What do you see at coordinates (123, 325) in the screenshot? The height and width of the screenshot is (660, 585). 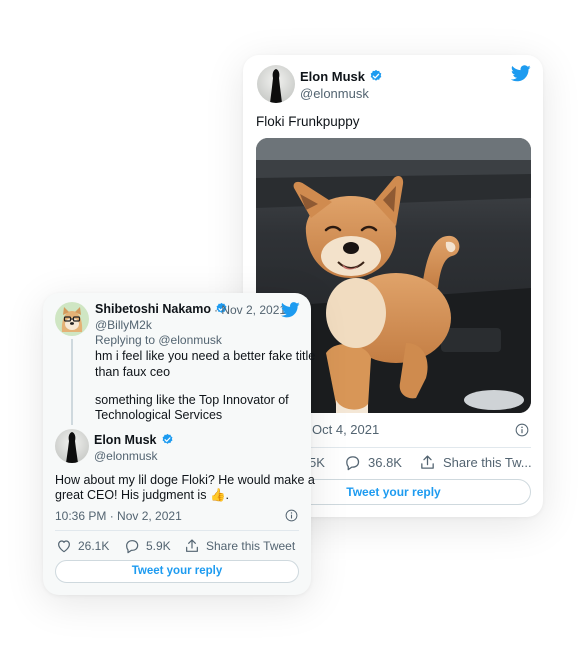 I see `author-handle: @BillyM2k` at bounding box center [123, 325].